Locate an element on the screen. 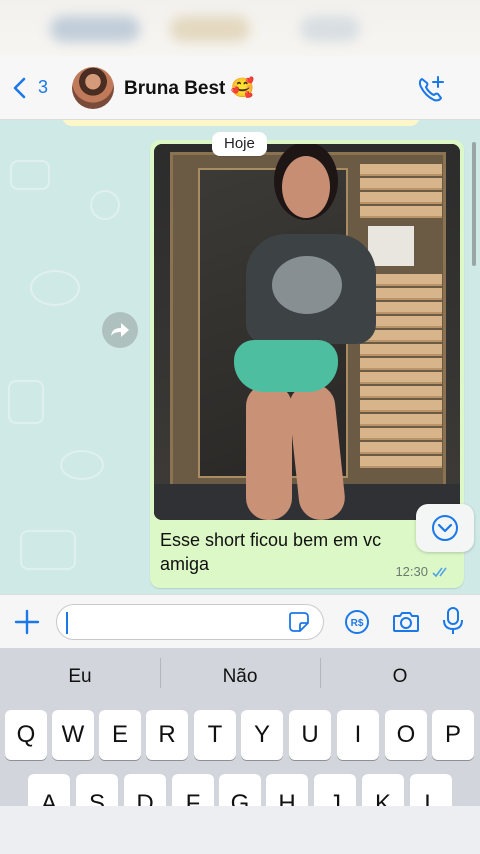  read-ticks-icon is located at coordinates (439, 572).